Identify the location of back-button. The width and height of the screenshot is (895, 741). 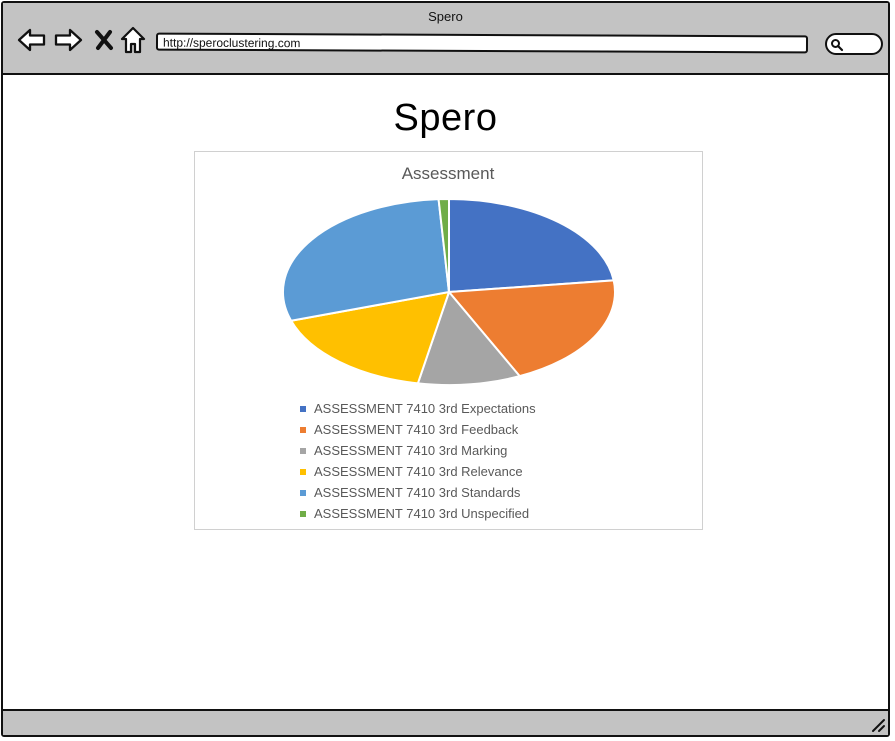
(32, 40).